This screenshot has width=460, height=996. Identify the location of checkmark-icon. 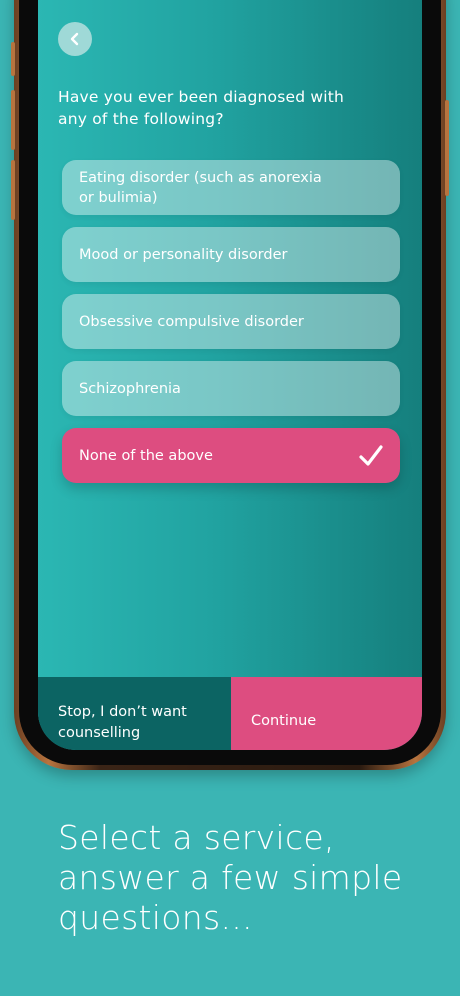
(371, 455).